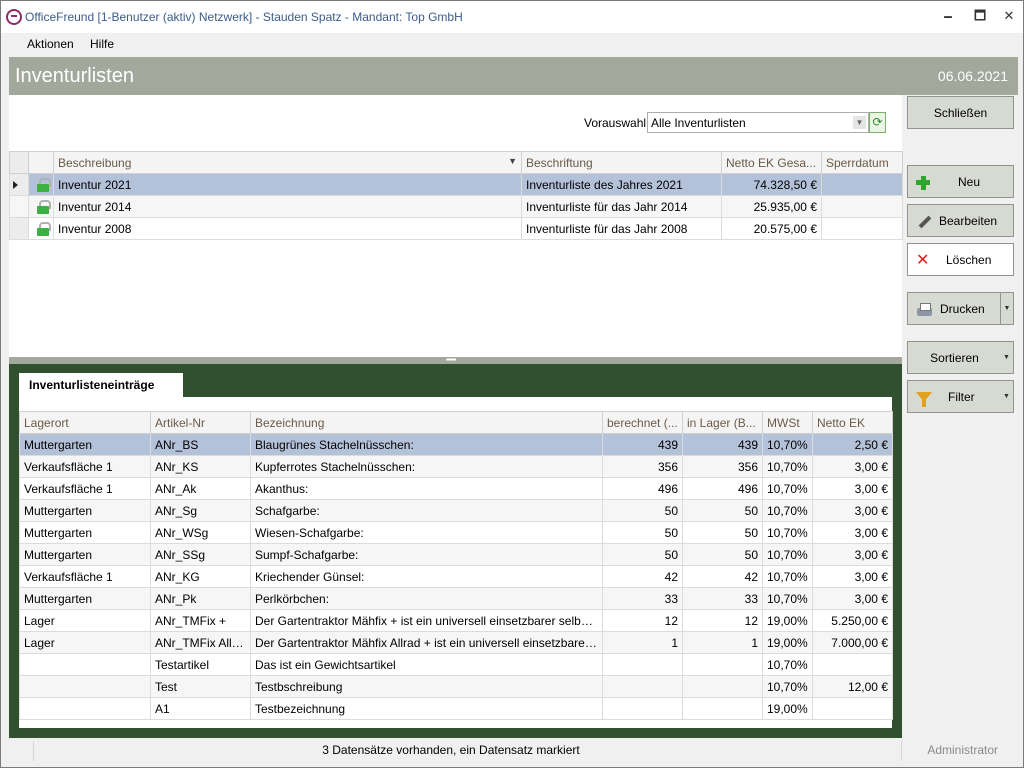 The image size is (1024, 768). I want to click on cell-beschriftung: Inventurliste für das Jahr 2014, so click(621, 206).